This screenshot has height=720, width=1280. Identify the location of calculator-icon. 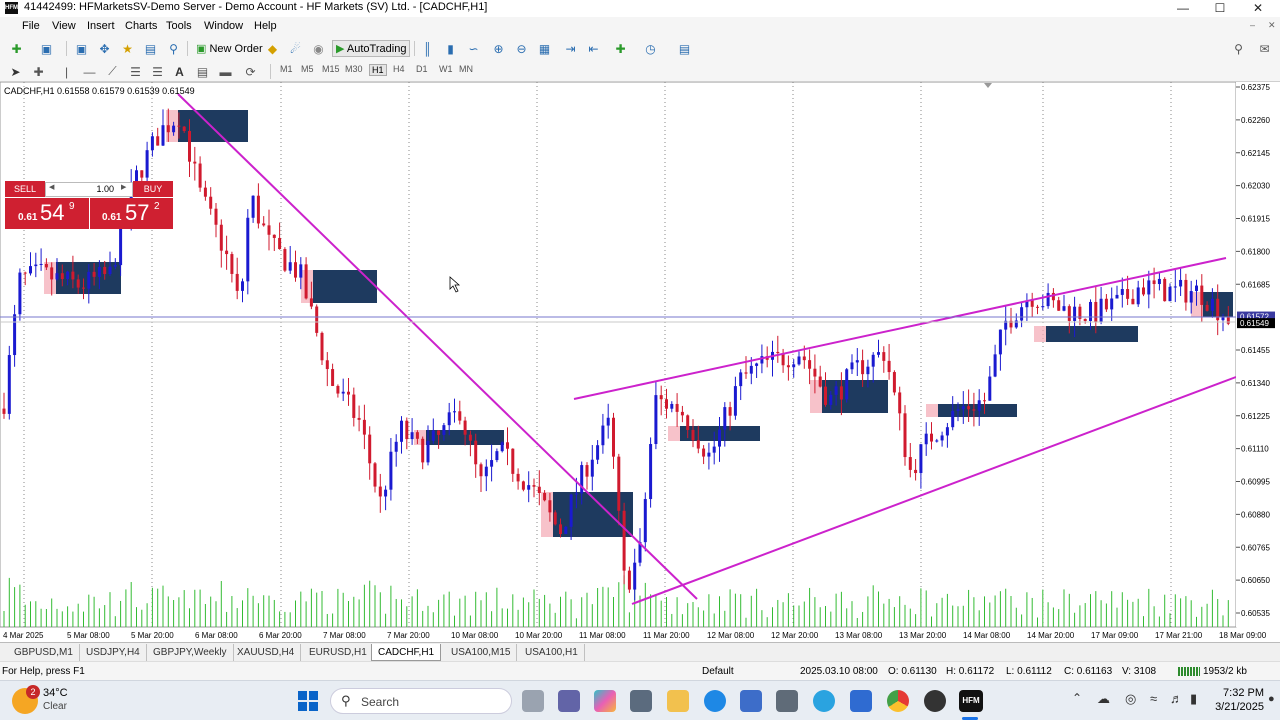
(787, 701).